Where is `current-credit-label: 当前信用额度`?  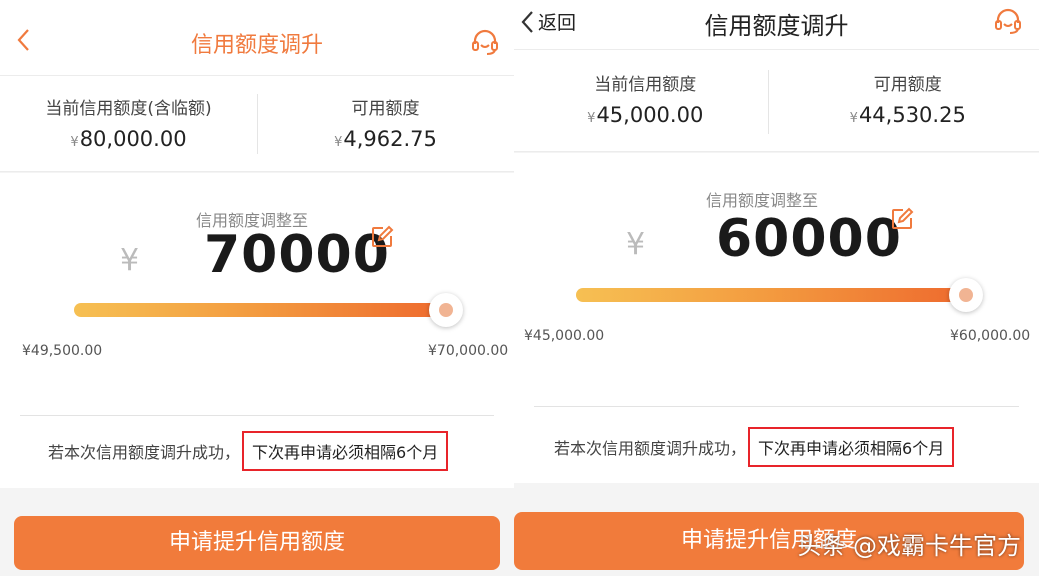
current-credit-label: 当前信用额度 is located at coordinates (645, 85).